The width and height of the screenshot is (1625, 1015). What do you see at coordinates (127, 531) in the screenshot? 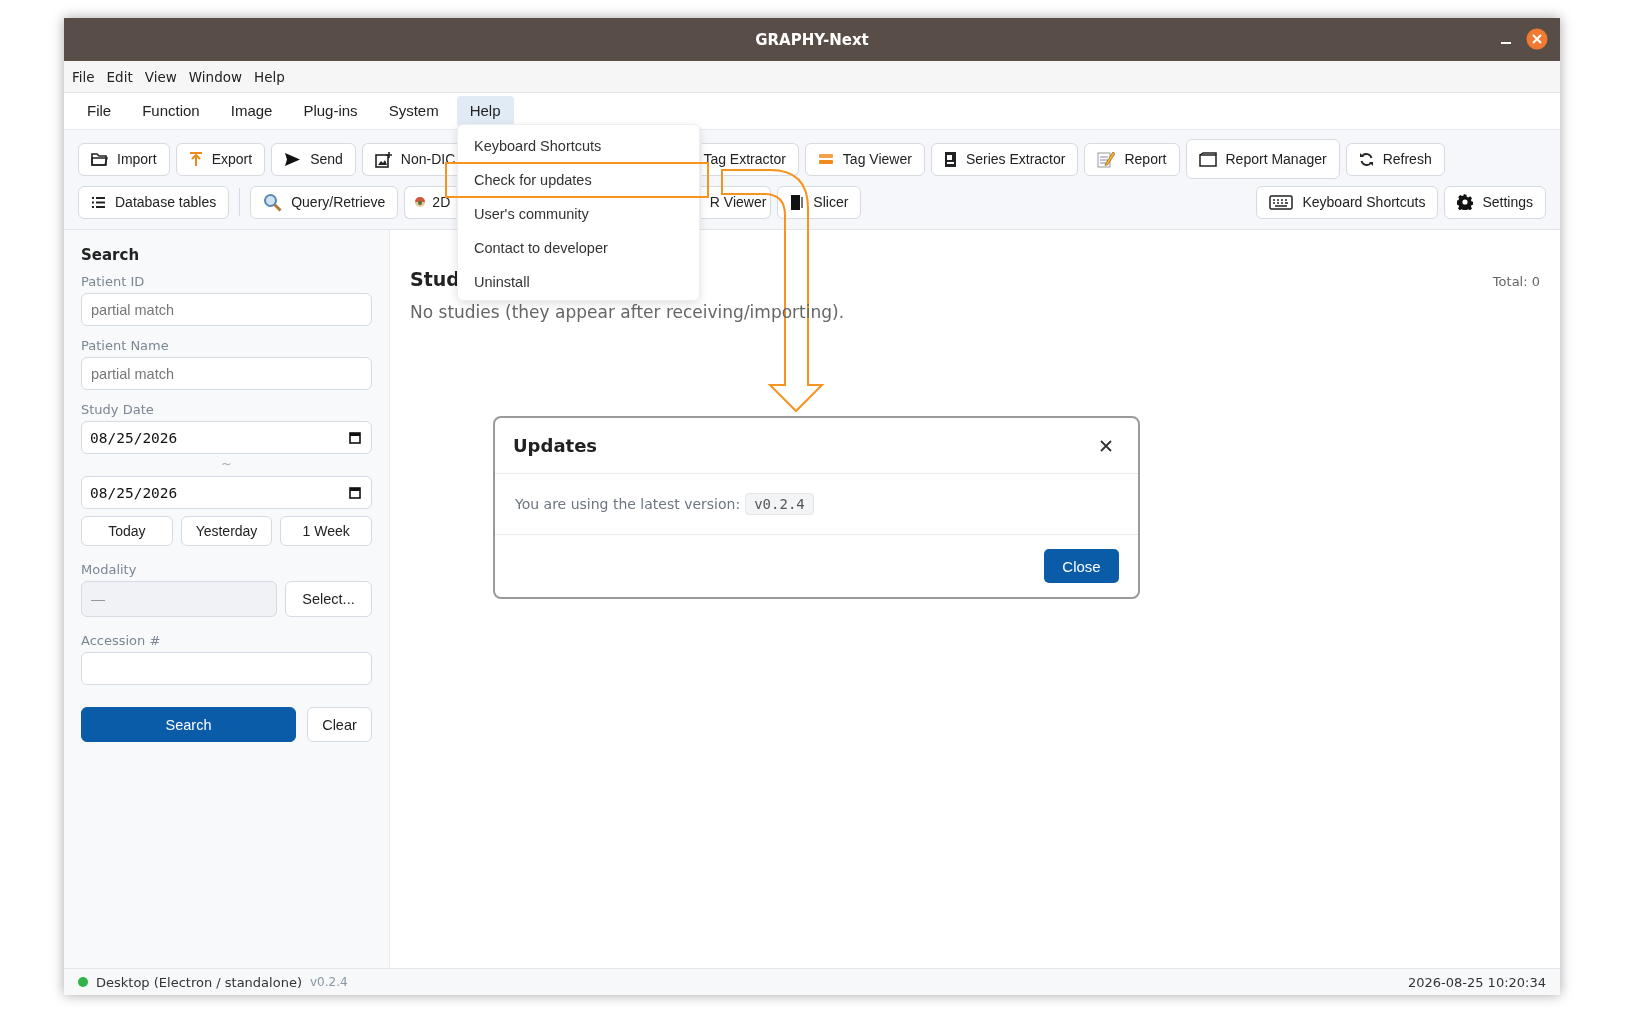
I see `date-preset-button: Today` at bounding box center [127, 531].